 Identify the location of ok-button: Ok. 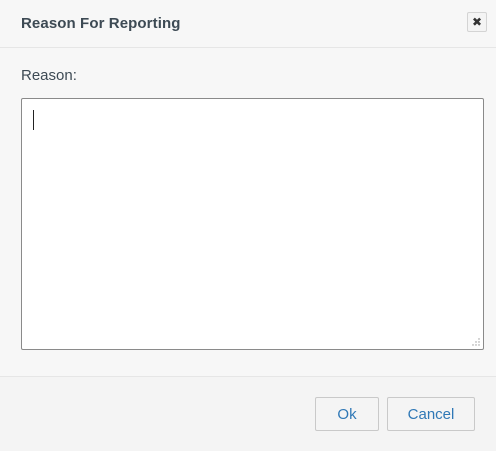
(347, 414).